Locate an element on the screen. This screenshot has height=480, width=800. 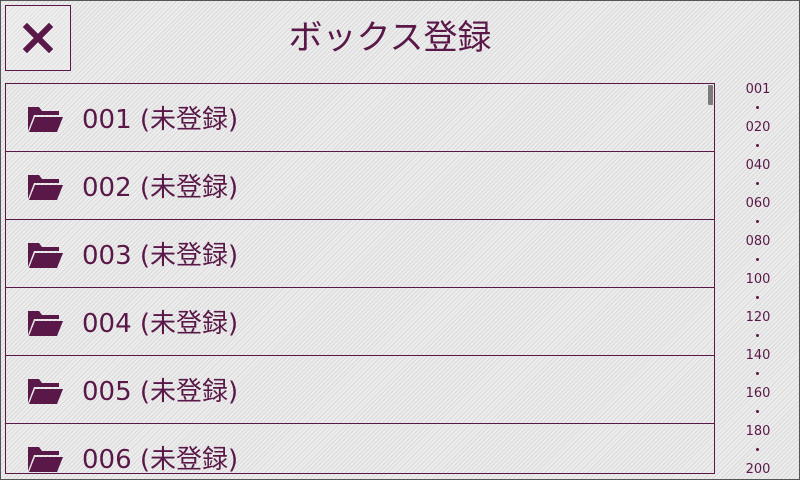
list-item: 002 (未登録) is located at coordinates (360, 186).